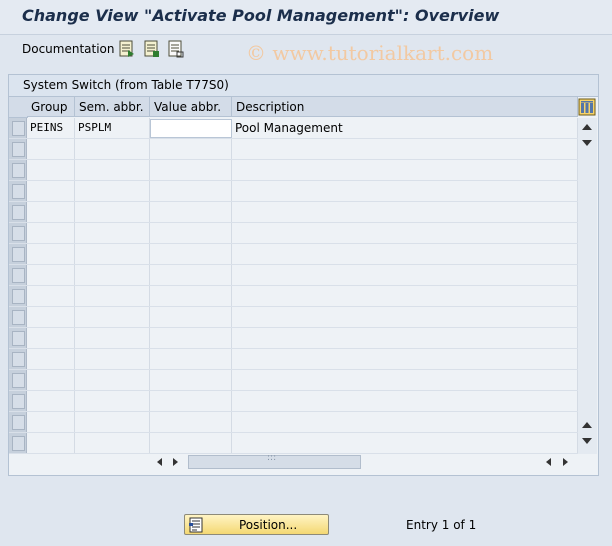  I want to click on scroll-right-icon, so click(175, 462).